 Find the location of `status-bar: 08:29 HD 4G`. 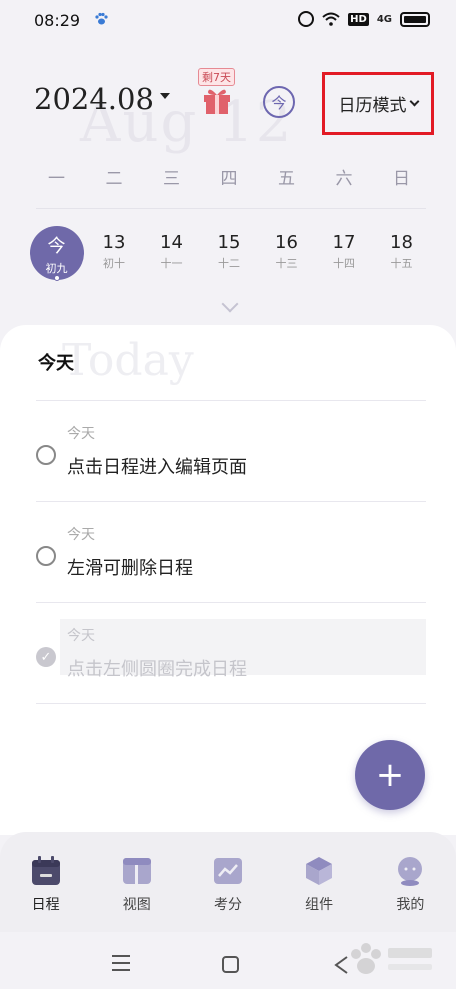

status-bar: 08:29 HD 4G is located at coordinates (228, 20).